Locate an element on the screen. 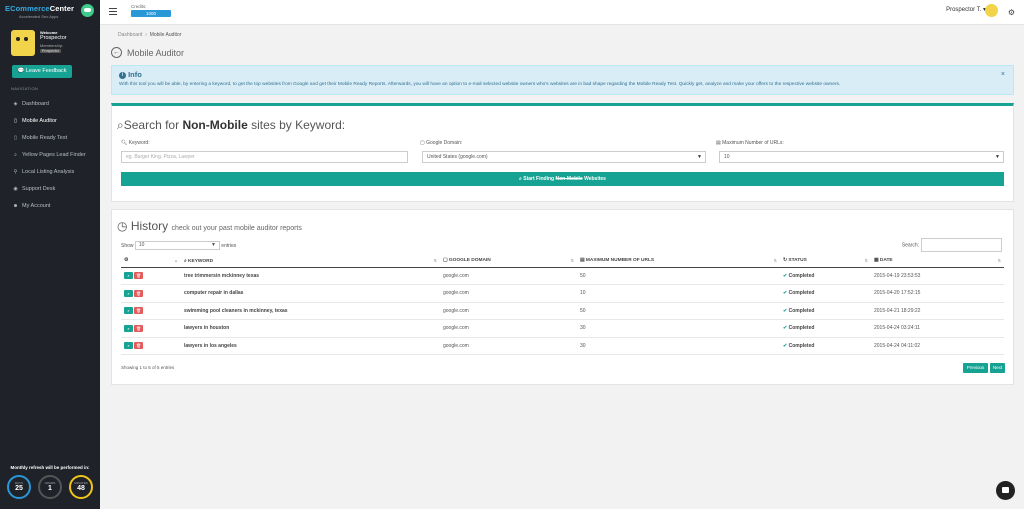 Image resolution: width=1024 pixels, height=509 pixels. back-button: ← is located at coordinates (116, 52).